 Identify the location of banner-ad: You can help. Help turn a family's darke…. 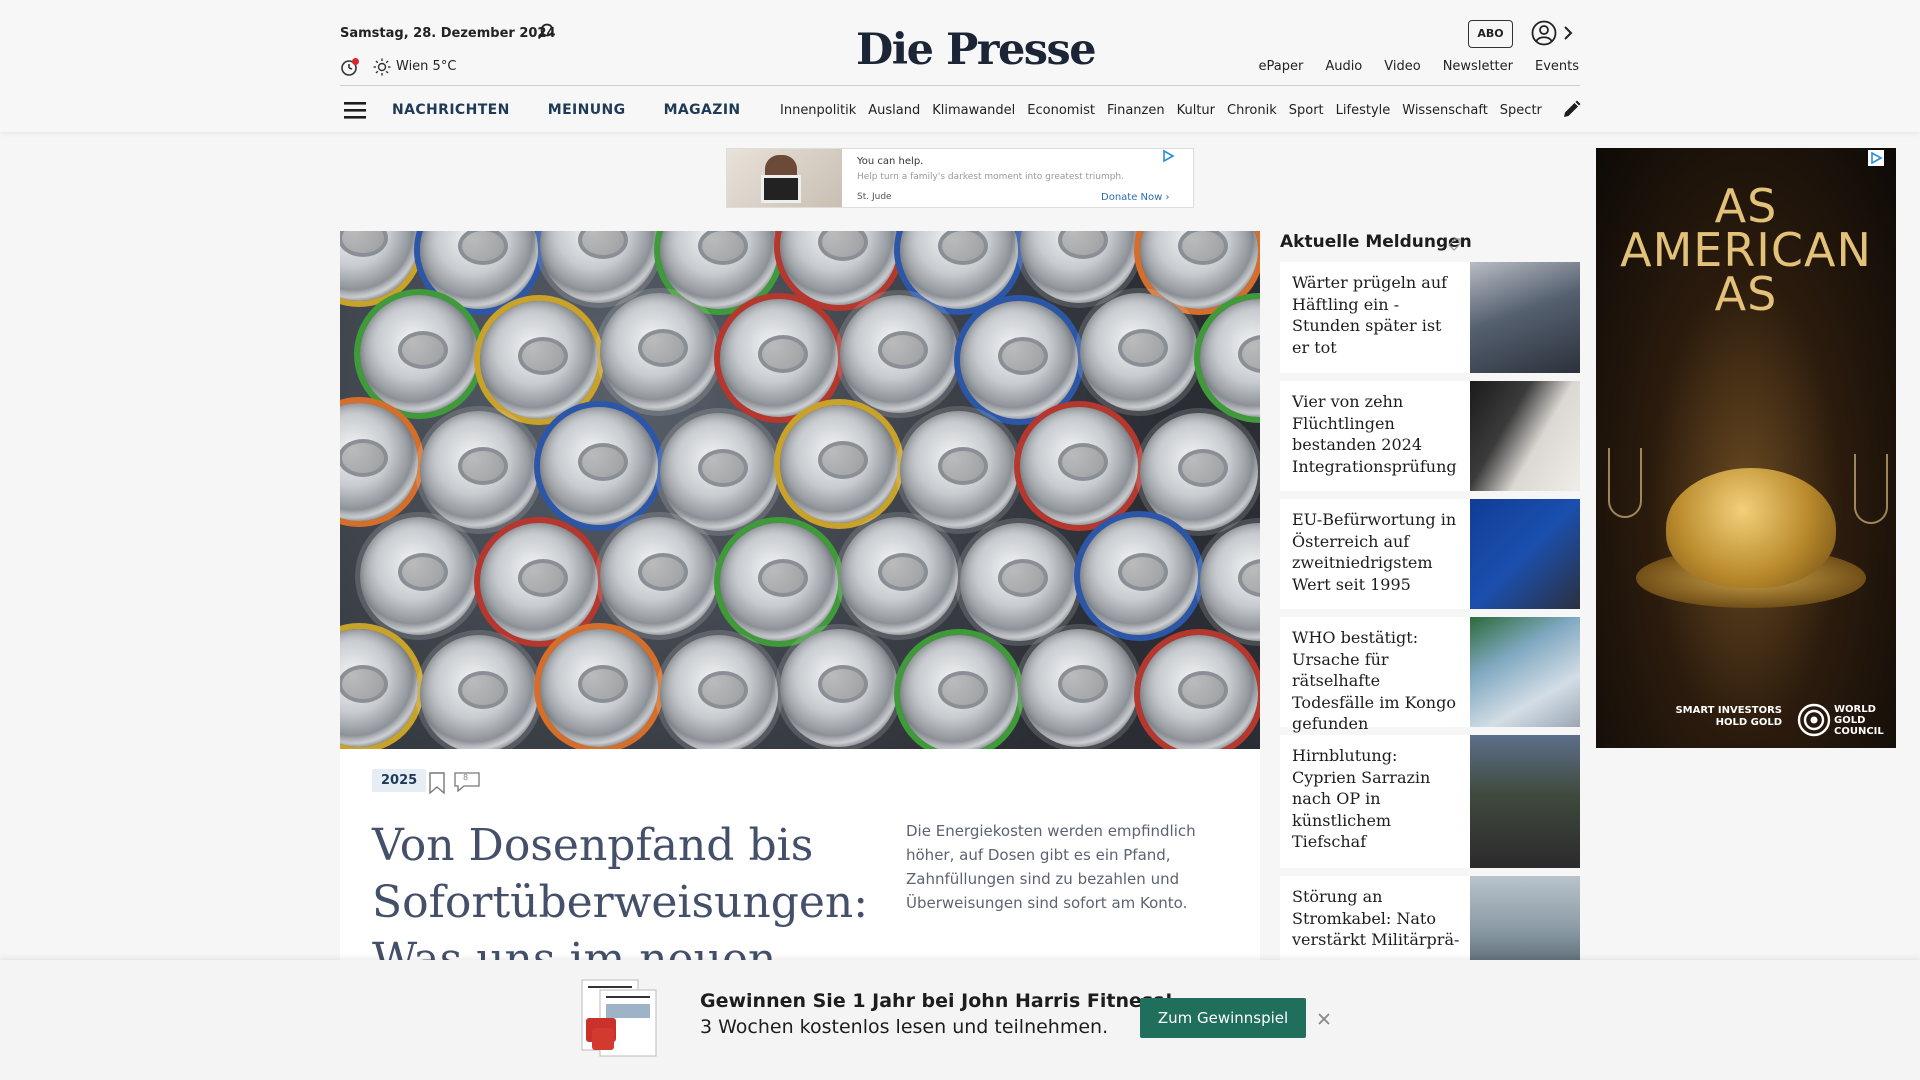
(960, 178).